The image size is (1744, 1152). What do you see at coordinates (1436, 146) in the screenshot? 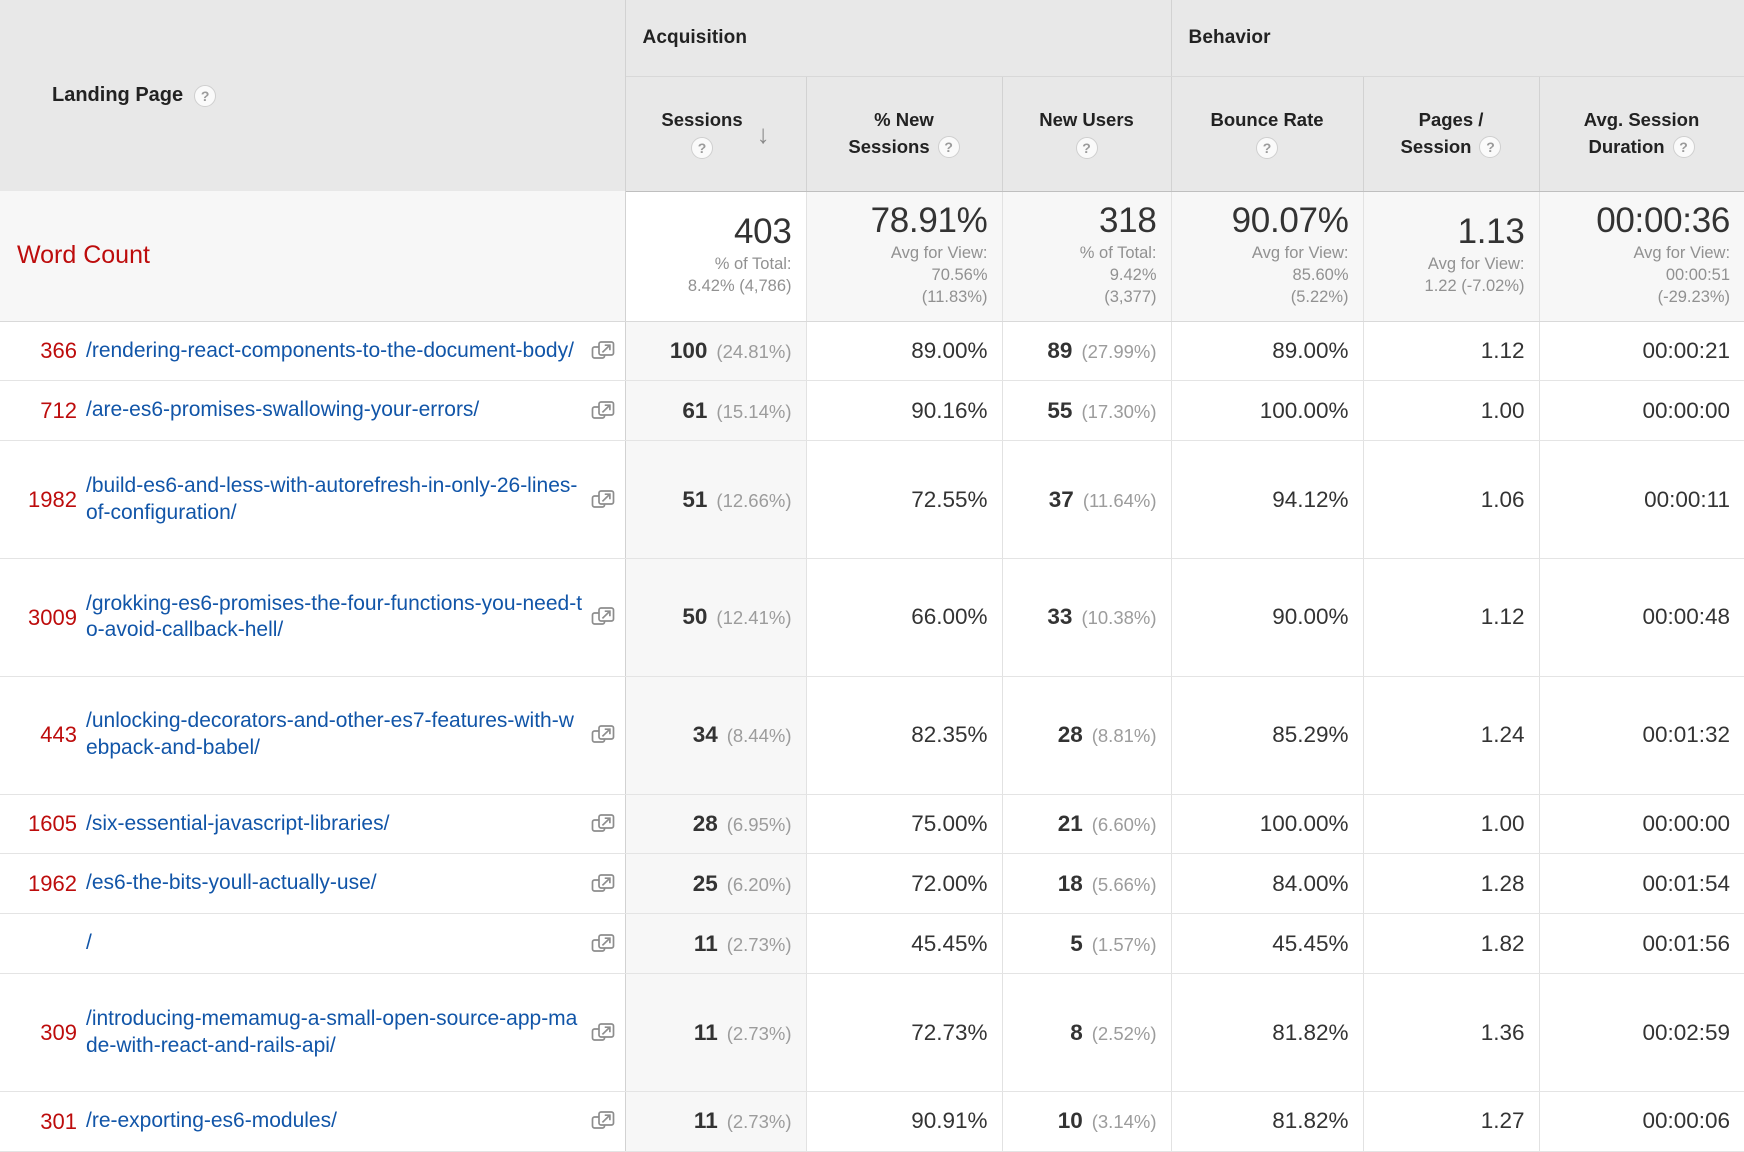
I see `pages-per-session-label-line2: Session` at bounding box center [1436, 146].